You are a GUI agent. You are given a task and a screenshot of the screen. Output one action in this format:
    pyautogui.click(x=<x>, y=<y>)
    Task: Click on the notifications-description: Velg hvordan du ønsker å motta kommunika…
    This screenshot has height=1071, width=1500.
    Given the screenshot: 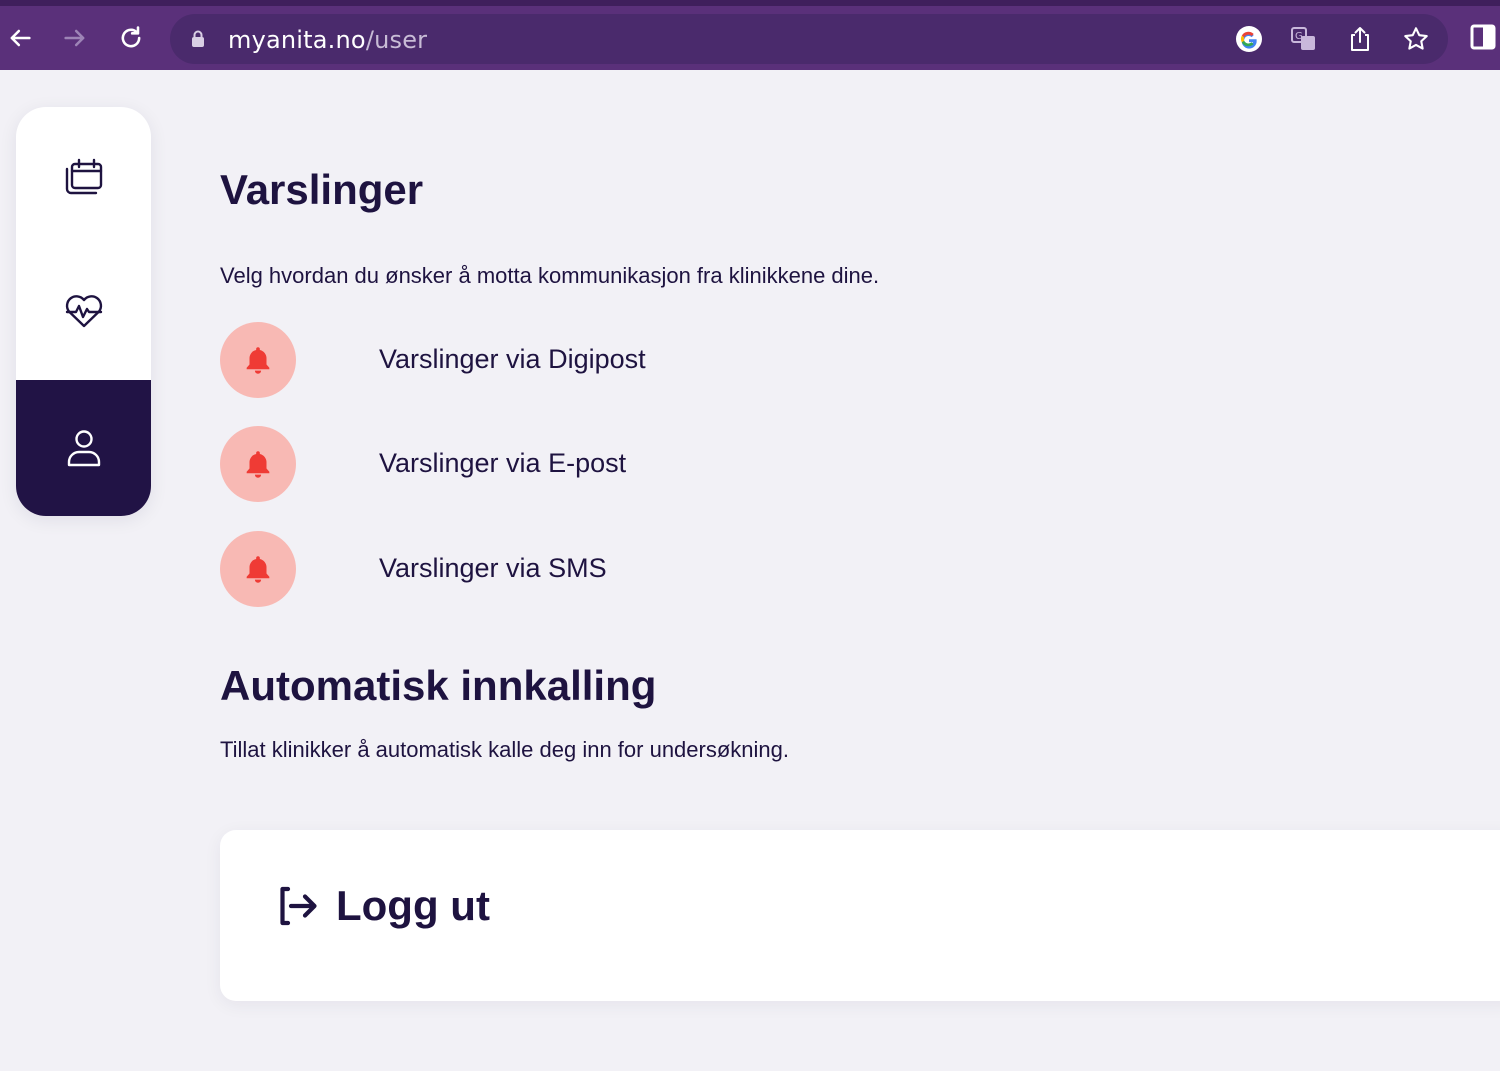 What is the action you would take?
    pyautogui.click(x=550, y=275)
    